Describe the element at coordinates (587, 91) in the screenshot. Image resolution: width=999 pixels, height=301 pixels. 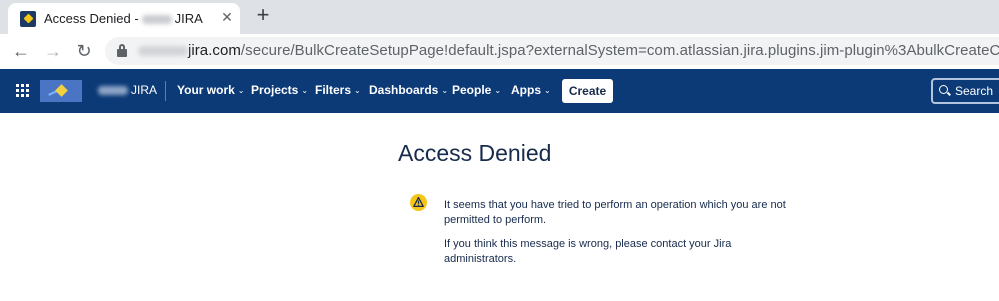
I see `create-button: Create` at that location.